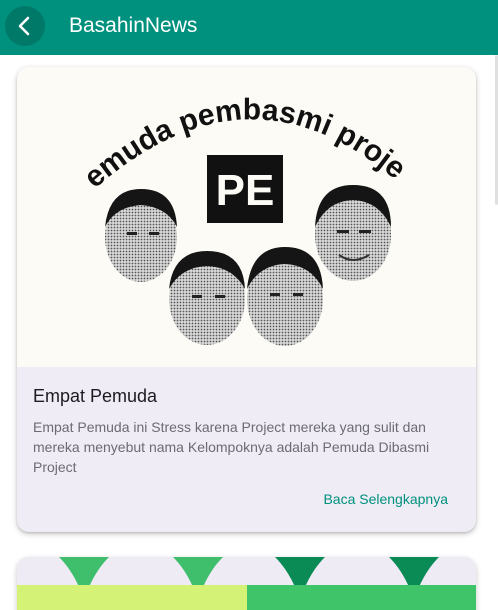  What do you see at coordinates (133, 25) in the screenshot?
I see `app-title: BasahinNews` at bounding box center [133, 25].